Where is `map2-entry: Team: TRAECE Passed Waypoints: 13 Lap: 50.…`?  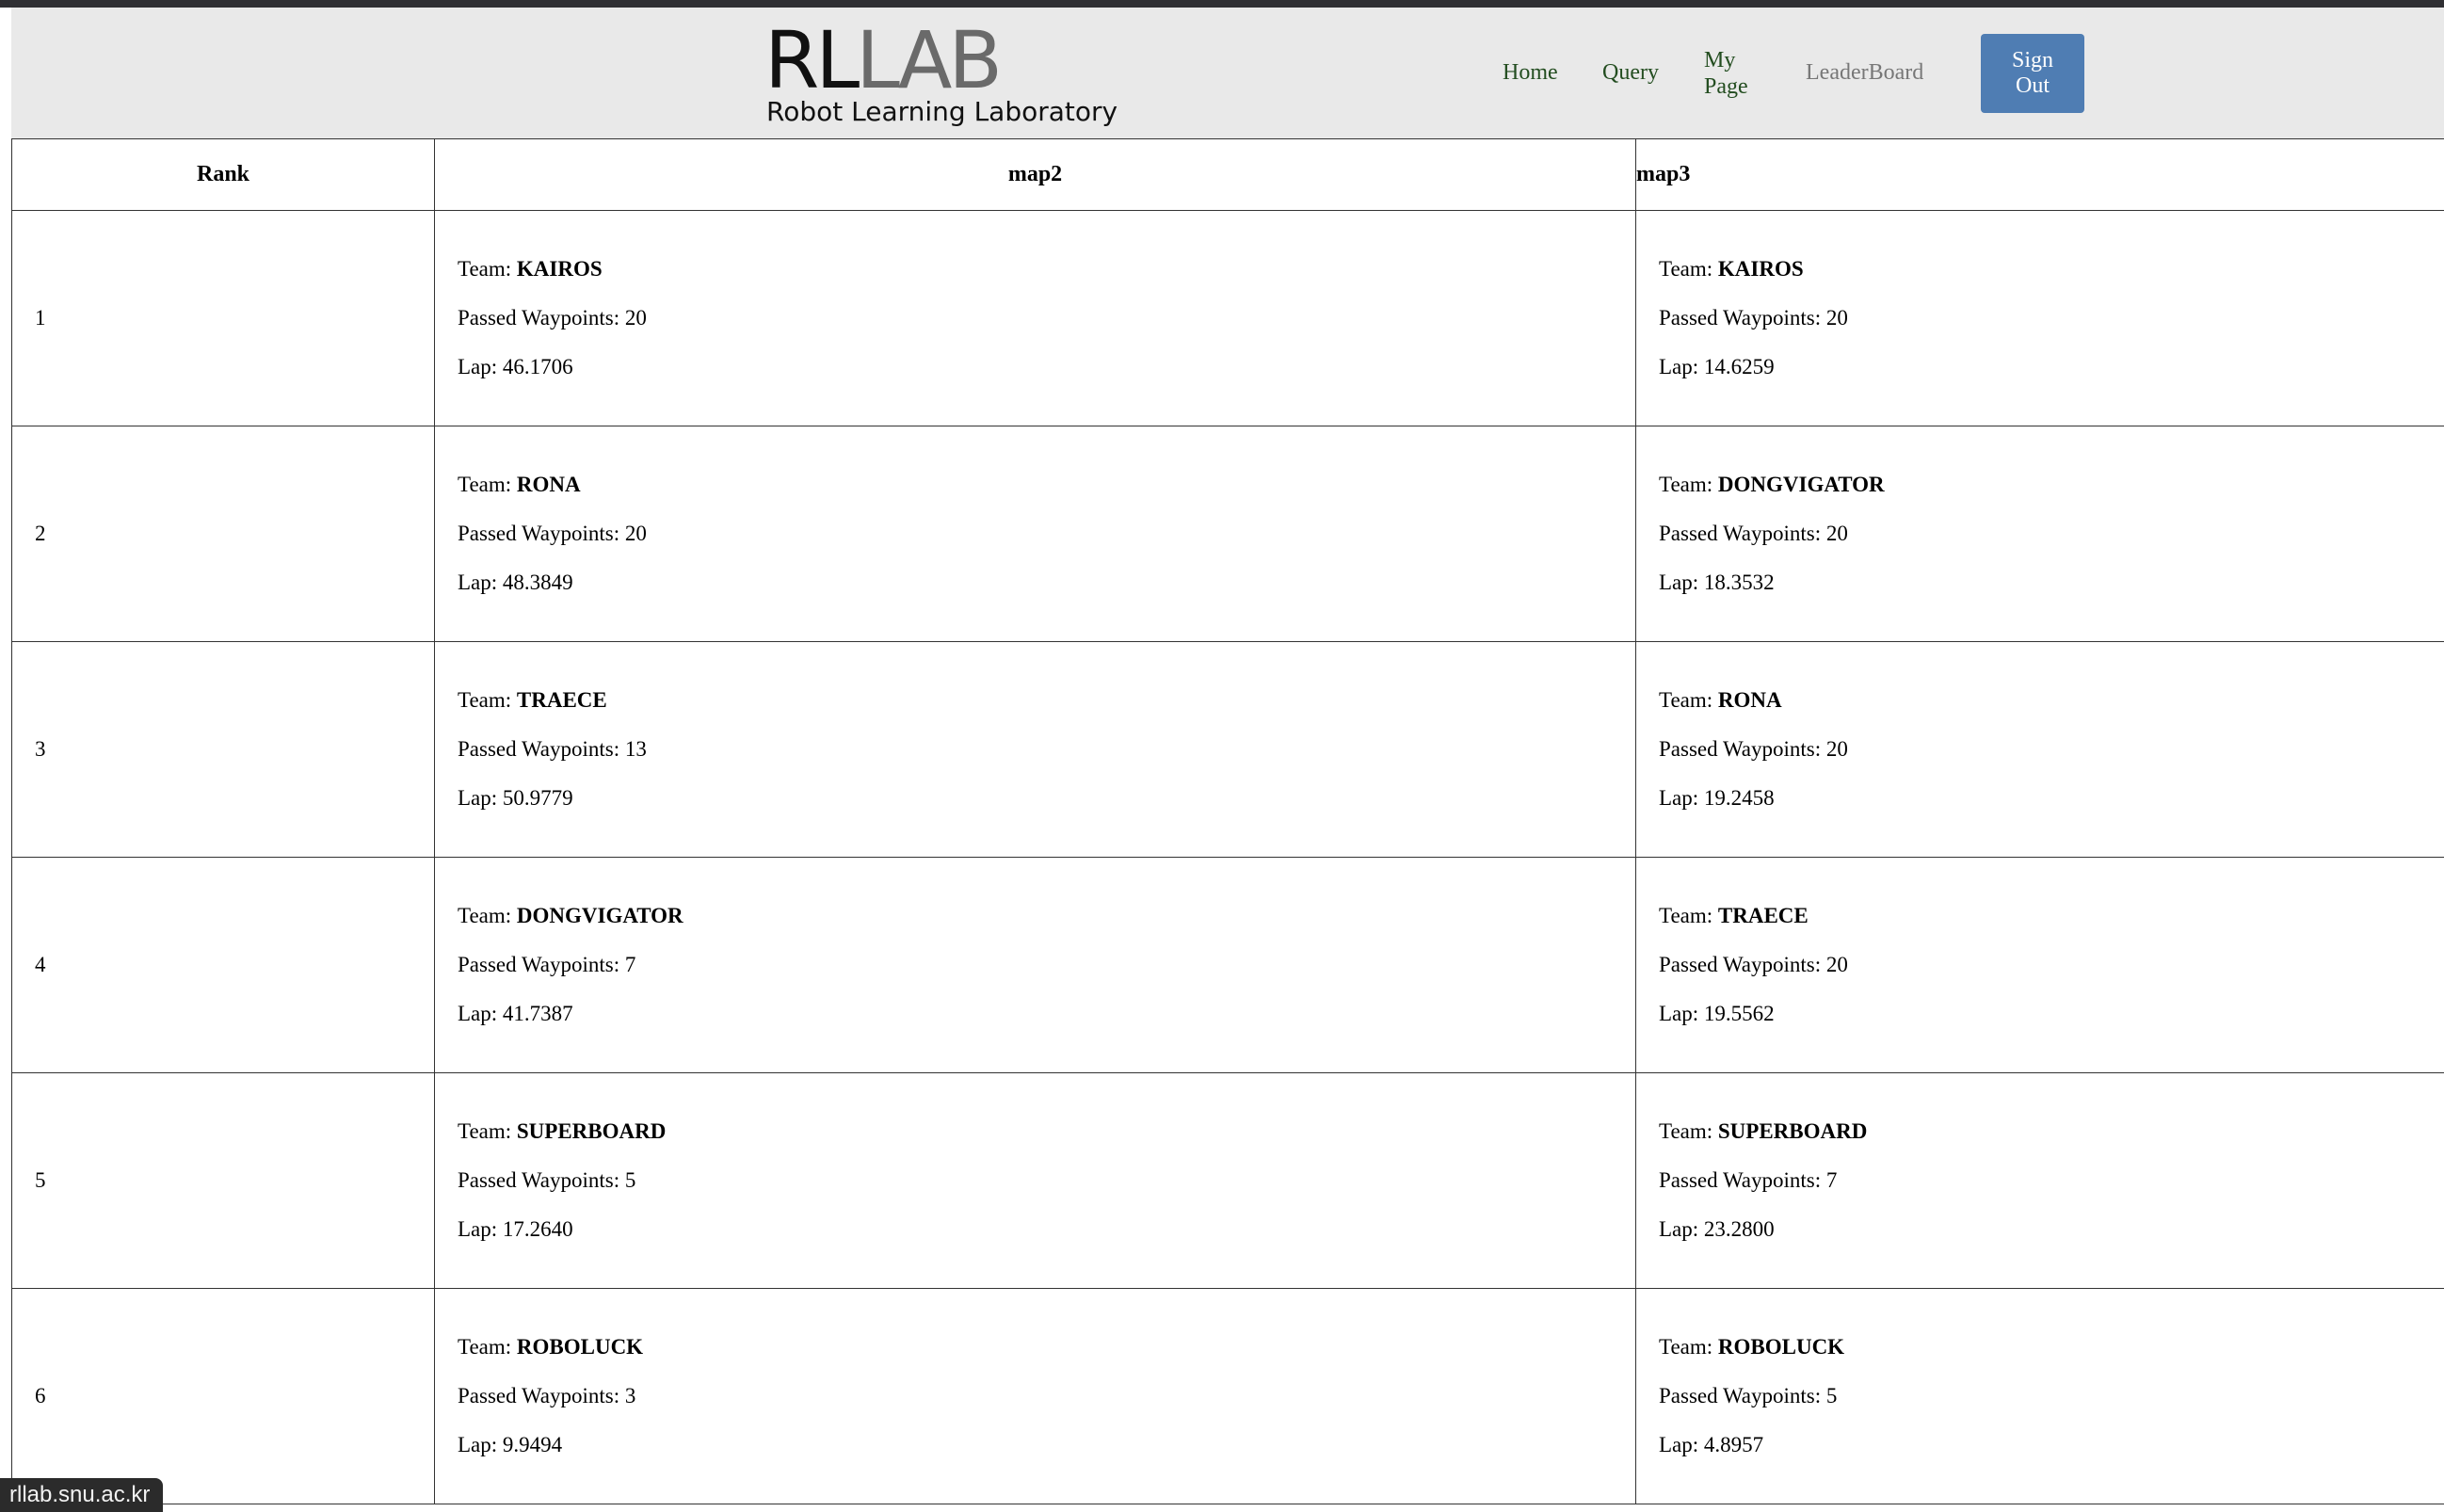 map2-entry: Team: TRAECE Passed Waypoints: 13 Lap: 50.… is located at coordinates (1035, 749).